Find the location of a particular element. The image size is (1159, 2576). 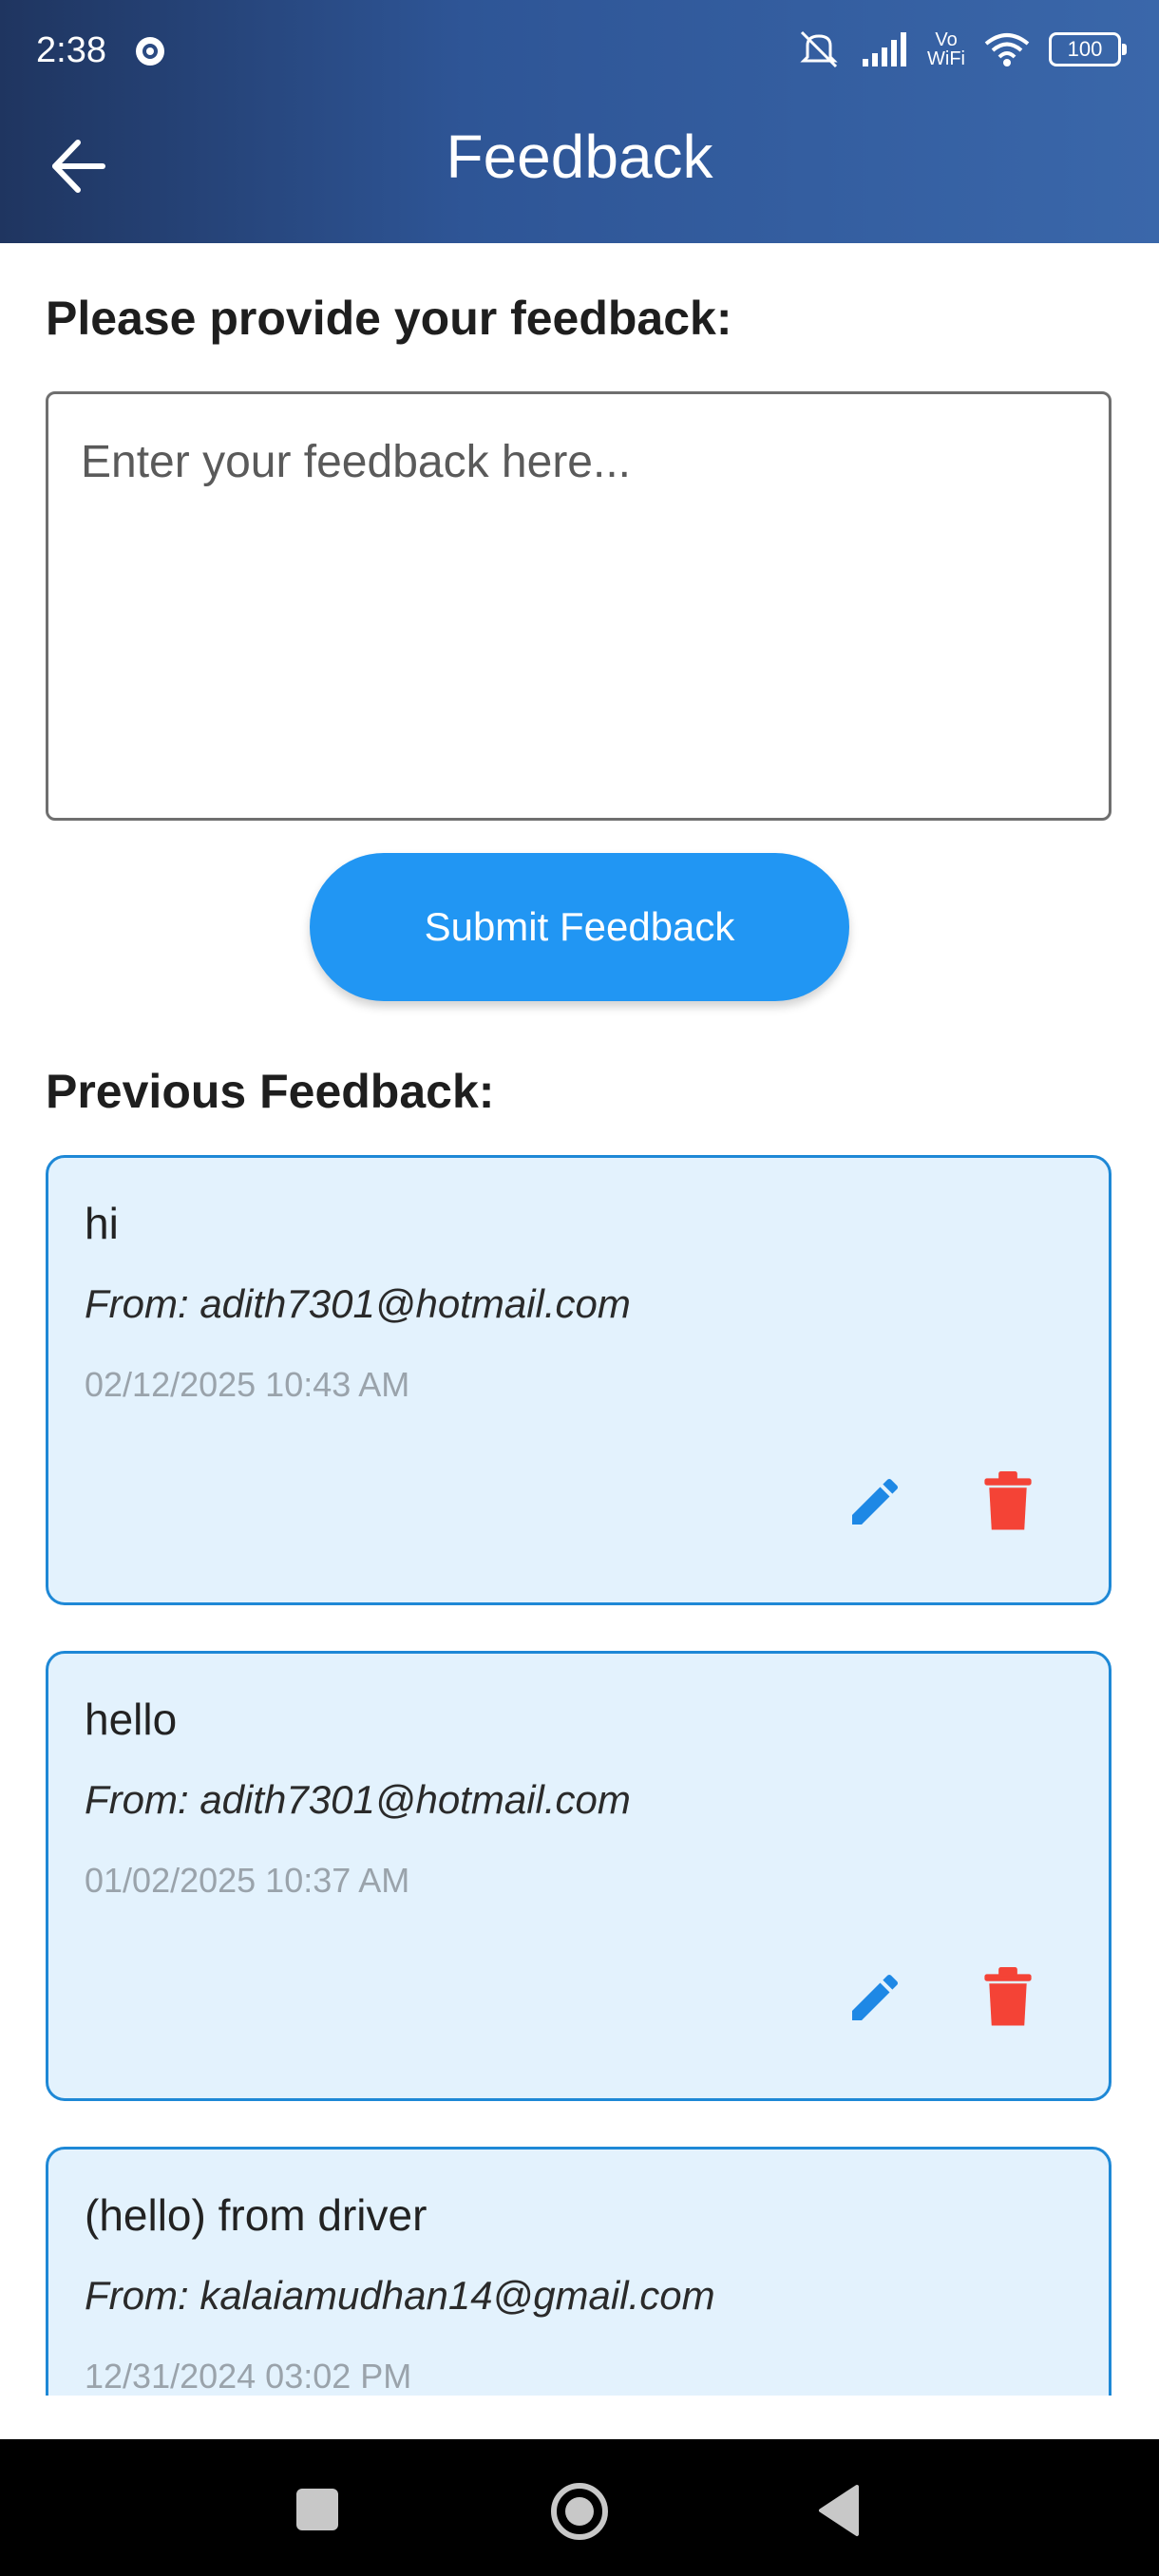

feedback-author: From: kalaiamudhan14@gmail.com is located at coordinates (400, 2295).